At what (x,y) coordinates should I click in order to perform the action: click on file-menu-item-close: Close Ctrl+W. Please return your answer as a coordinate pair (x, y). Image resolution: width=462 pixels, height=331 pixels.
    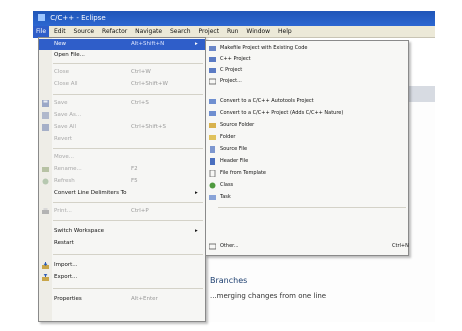
    Looking at the image, I should click on (122, 72).